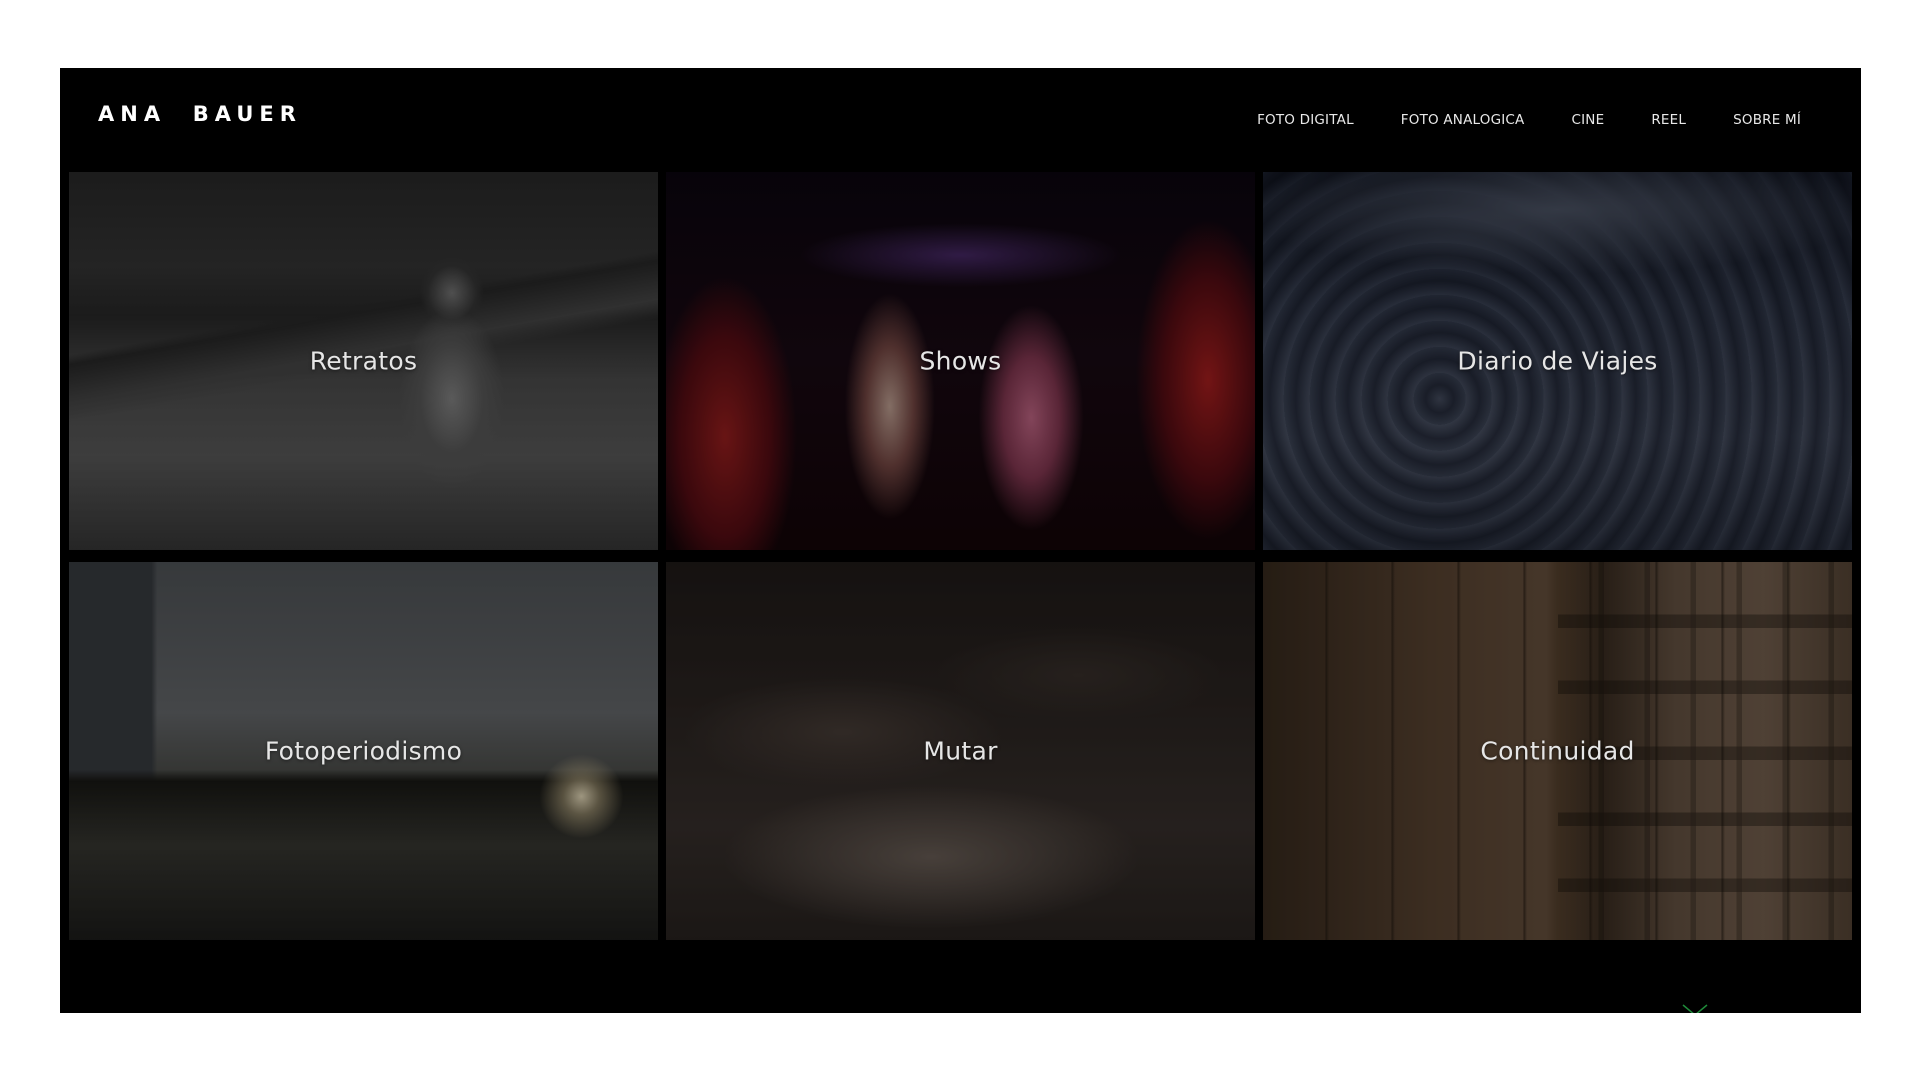 The image size is (1920, 1080). I want to click on gallery-tile-label: Diario de Viajes, so click(1557, 361).